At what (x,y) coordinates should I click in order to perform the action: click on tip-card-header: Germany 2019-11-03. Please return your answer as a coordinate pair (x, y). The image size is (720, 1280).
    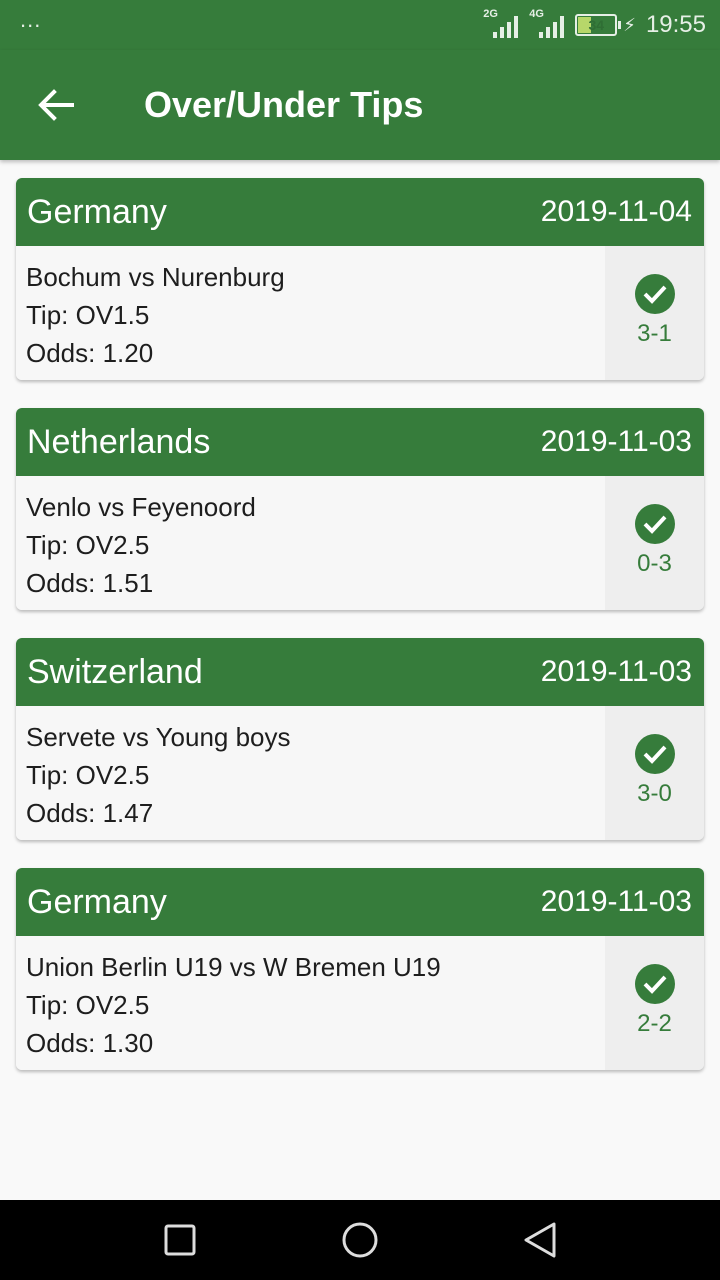
    Looking at the image, I should click on (360, 902).